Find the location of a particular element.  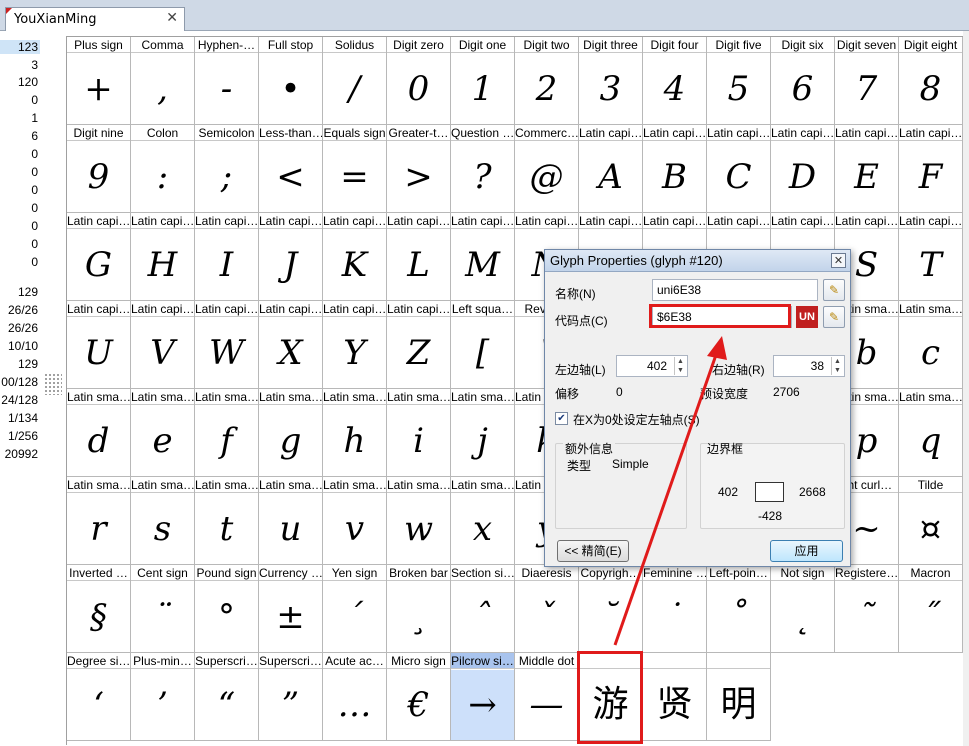

glyph-cell: Latin sma… s is located at coordinates (163, 521).